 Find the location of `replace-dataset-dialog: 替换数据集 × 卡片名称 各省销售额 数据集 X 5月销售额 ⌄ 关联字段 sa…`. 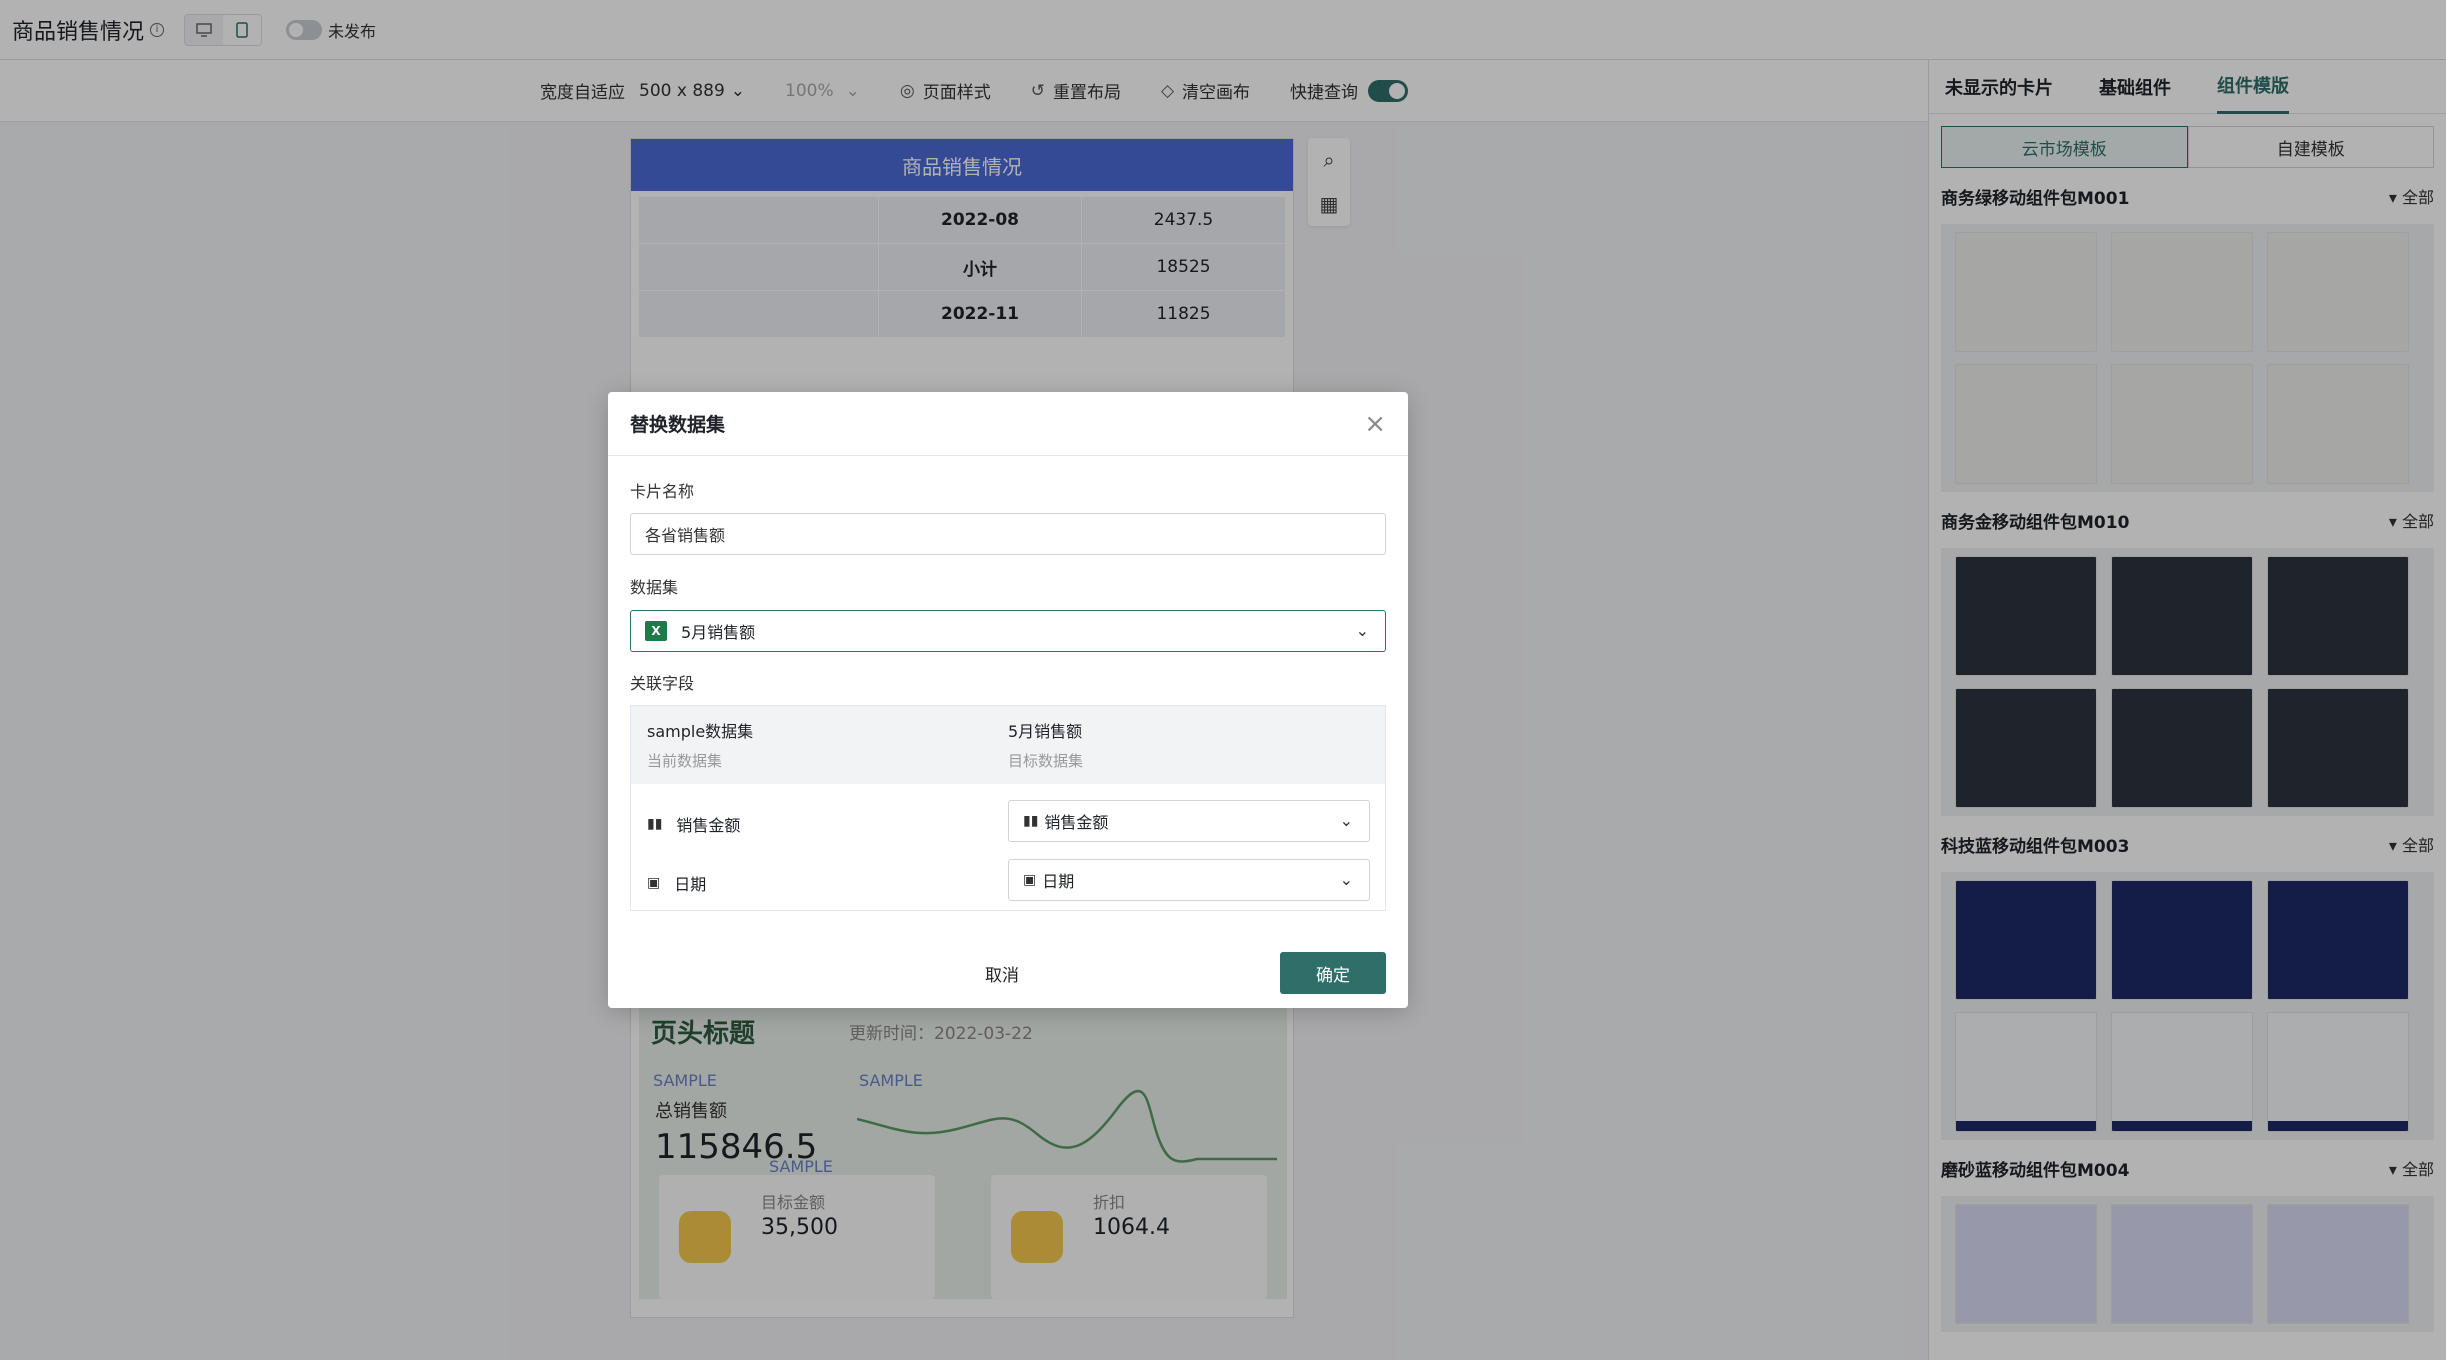

replace-dataset-dialog: 替换数据集 × 卡片名称 各省销售额 数据集 X 5月销售额 ⌄ 关联字段 sa… is located at coordinates (1008, 700).